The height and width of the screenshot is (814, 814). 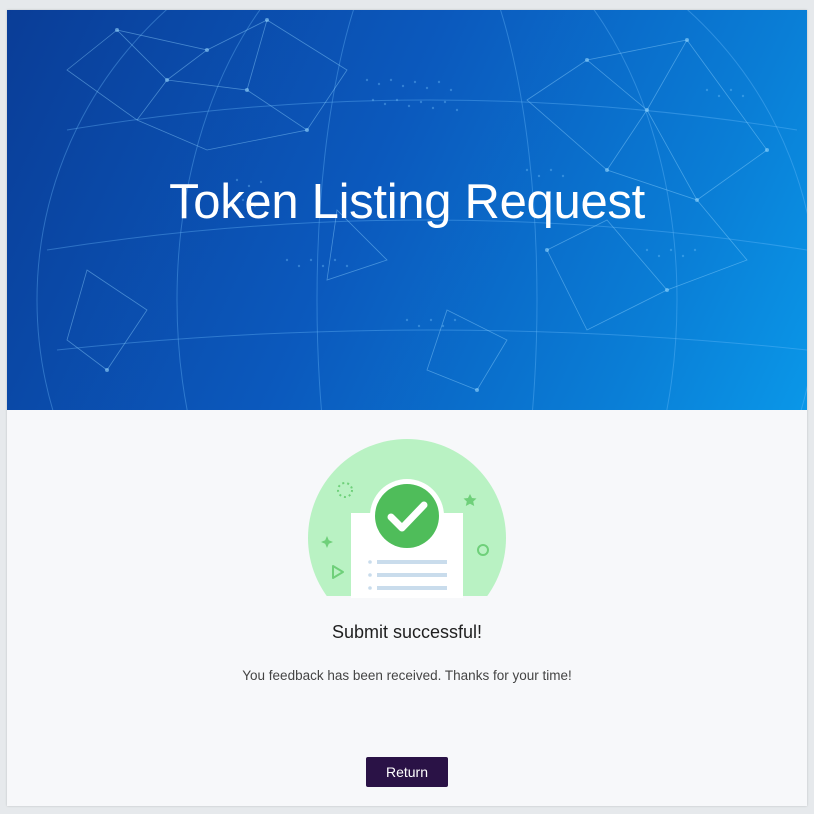 What do you see at coordinates (407, 632) in the screenshot?
I see `success-title: Submit successful!` at bounding box center [407, 632].